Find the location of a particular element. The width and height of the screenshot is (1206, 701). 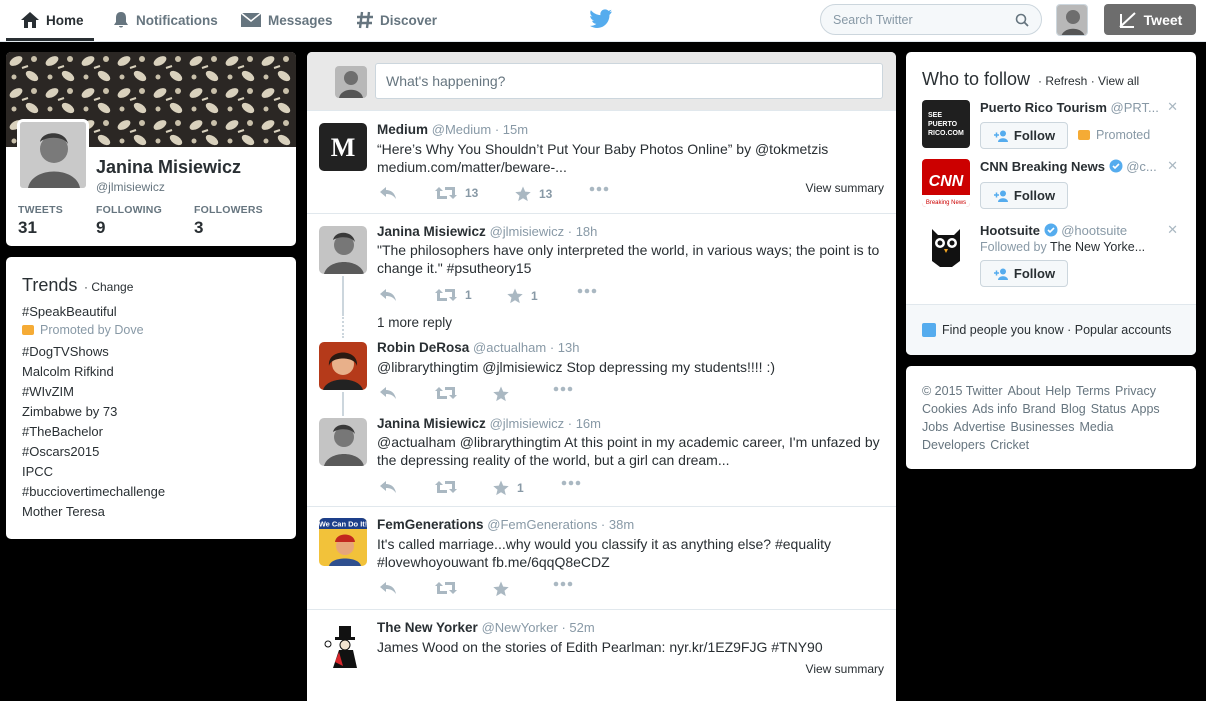

trend-item: #Oscars2015 is located at coordinates (60, 451).